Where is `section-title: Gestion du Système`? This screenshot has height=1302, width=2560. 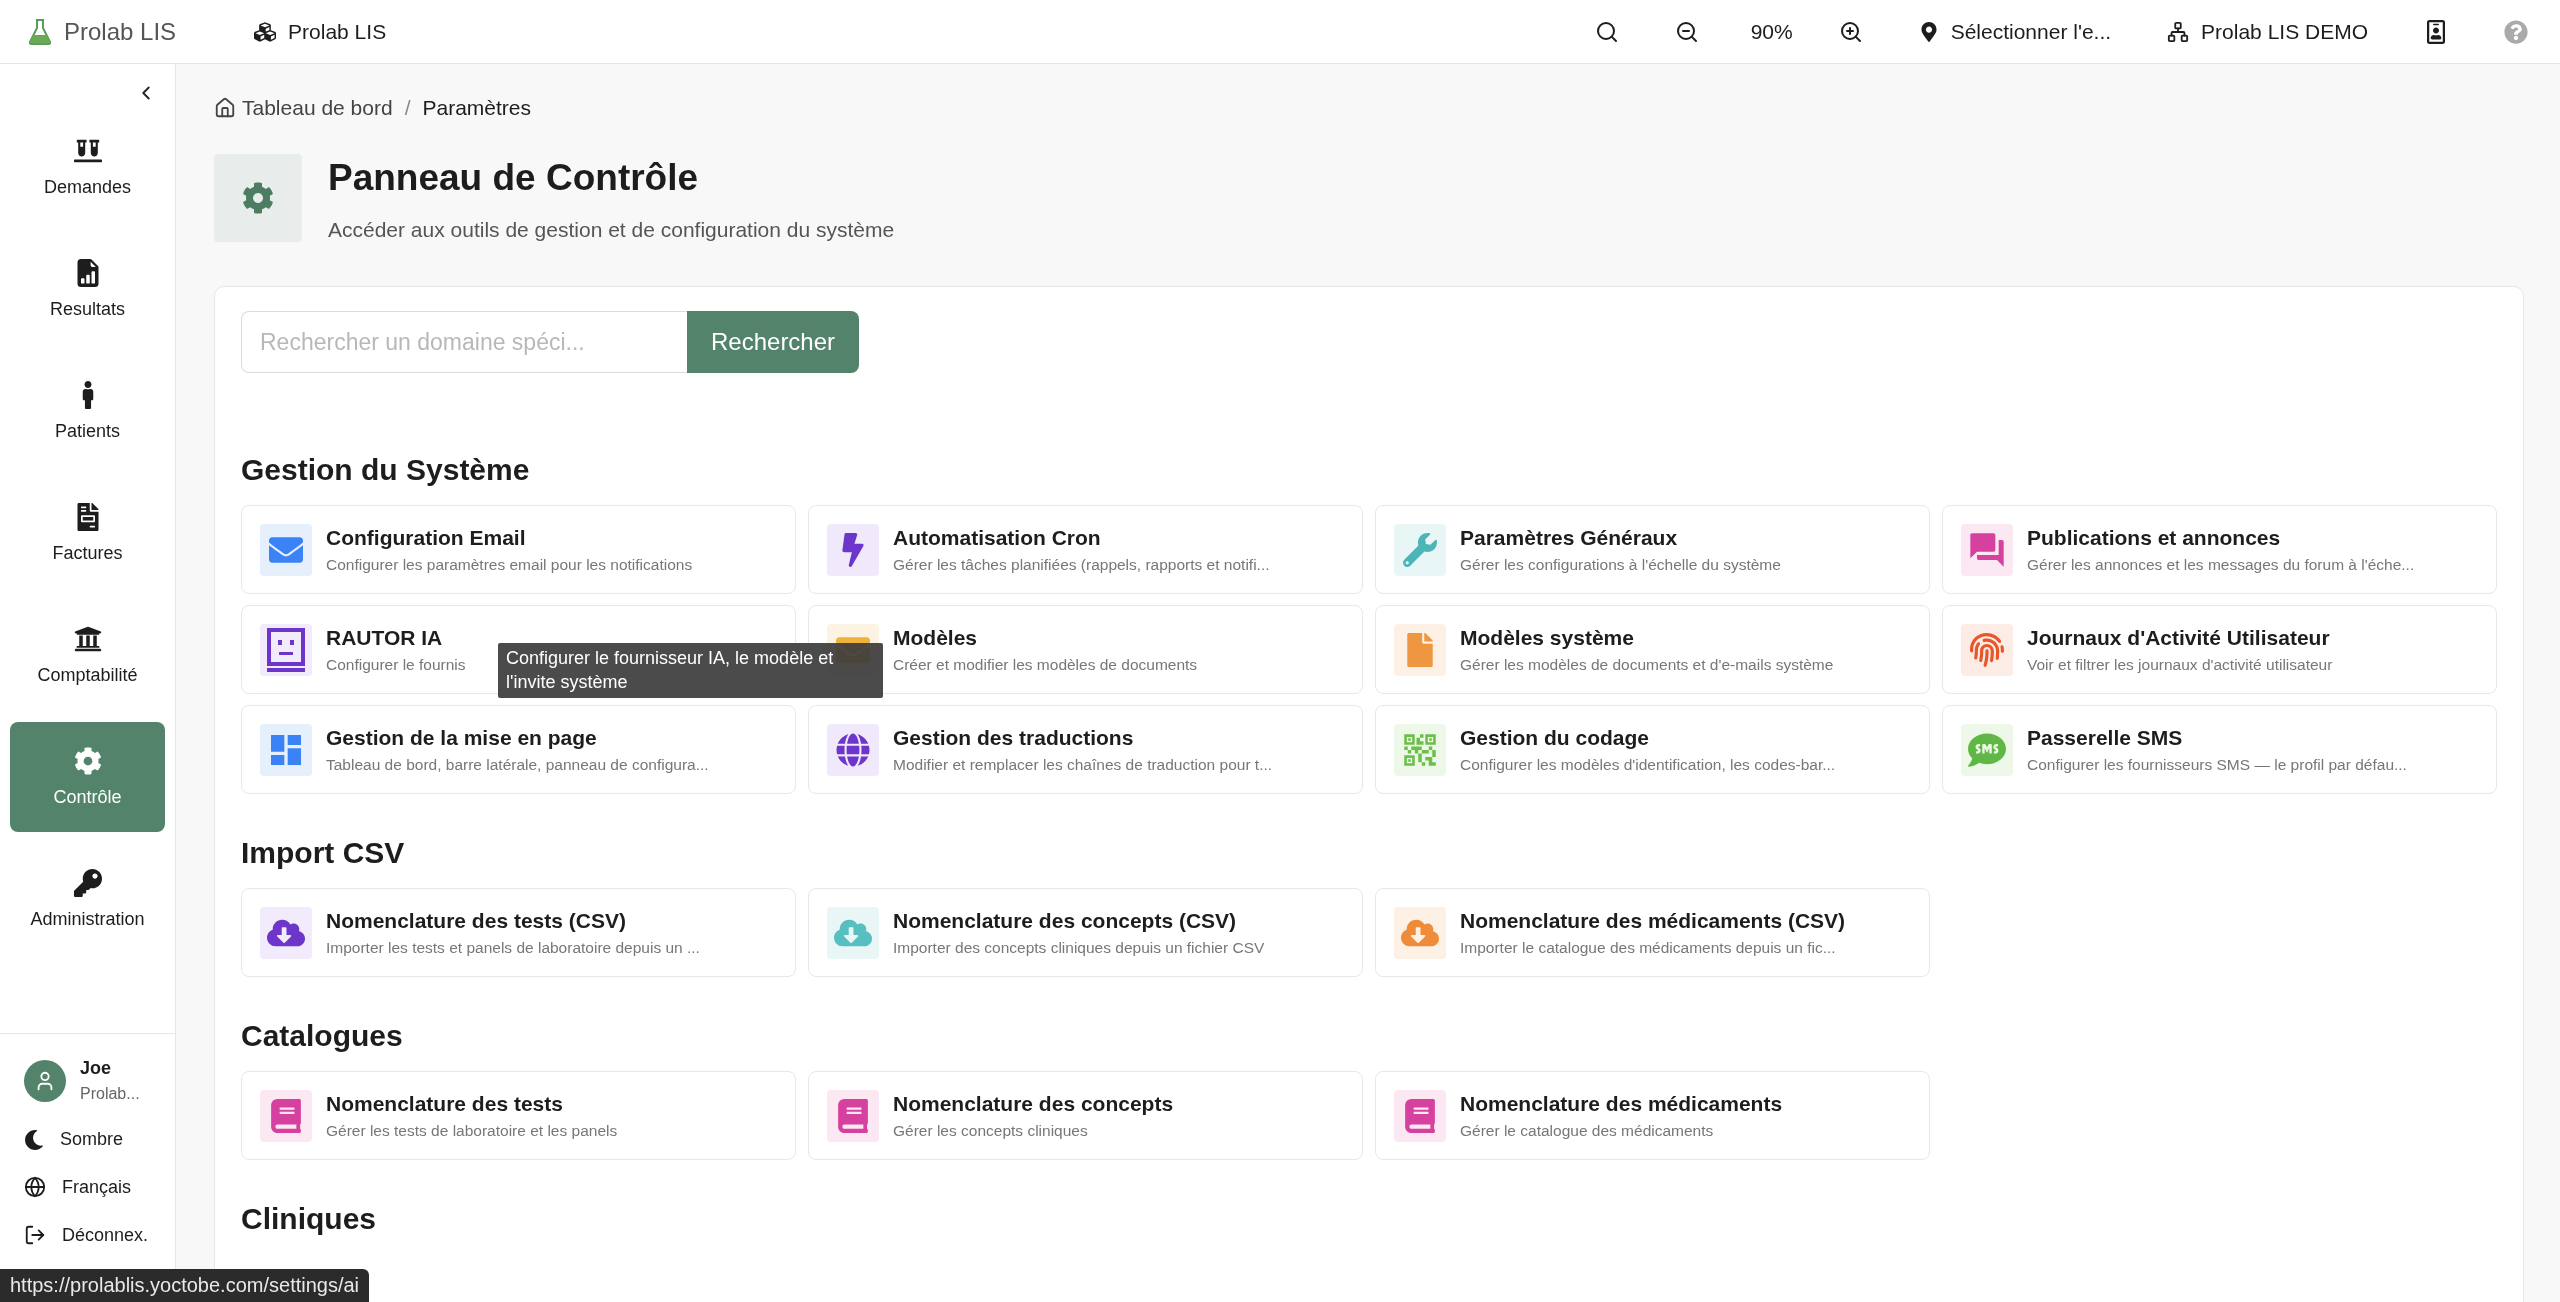 section-title: Gestion du Système is located at coordinates (386, 470).